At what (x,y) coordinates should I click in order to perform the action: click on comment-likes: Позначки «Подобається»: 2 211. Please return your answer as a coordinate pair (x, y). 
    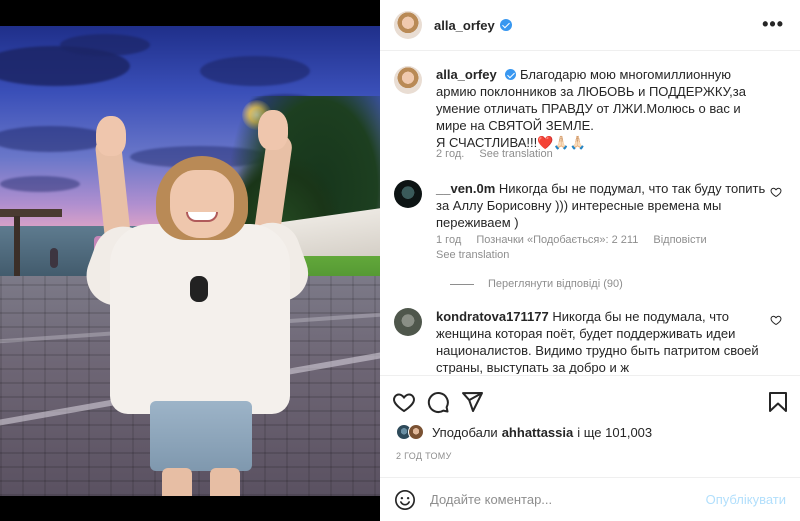
    Looking at the image, I should click on (557, 240).